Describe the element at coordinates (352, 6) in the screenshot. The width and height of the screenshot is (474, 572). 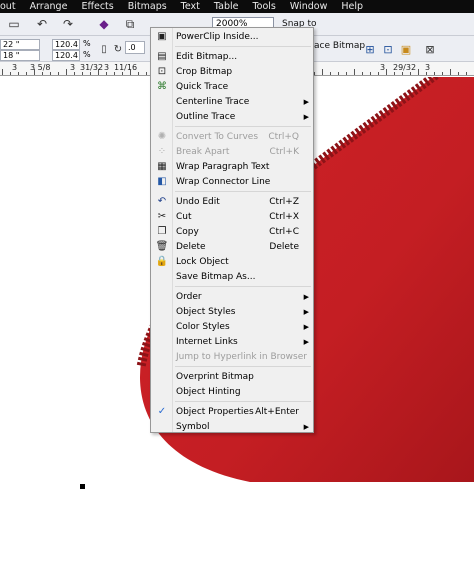
I see `menu-help: Help` at that location.